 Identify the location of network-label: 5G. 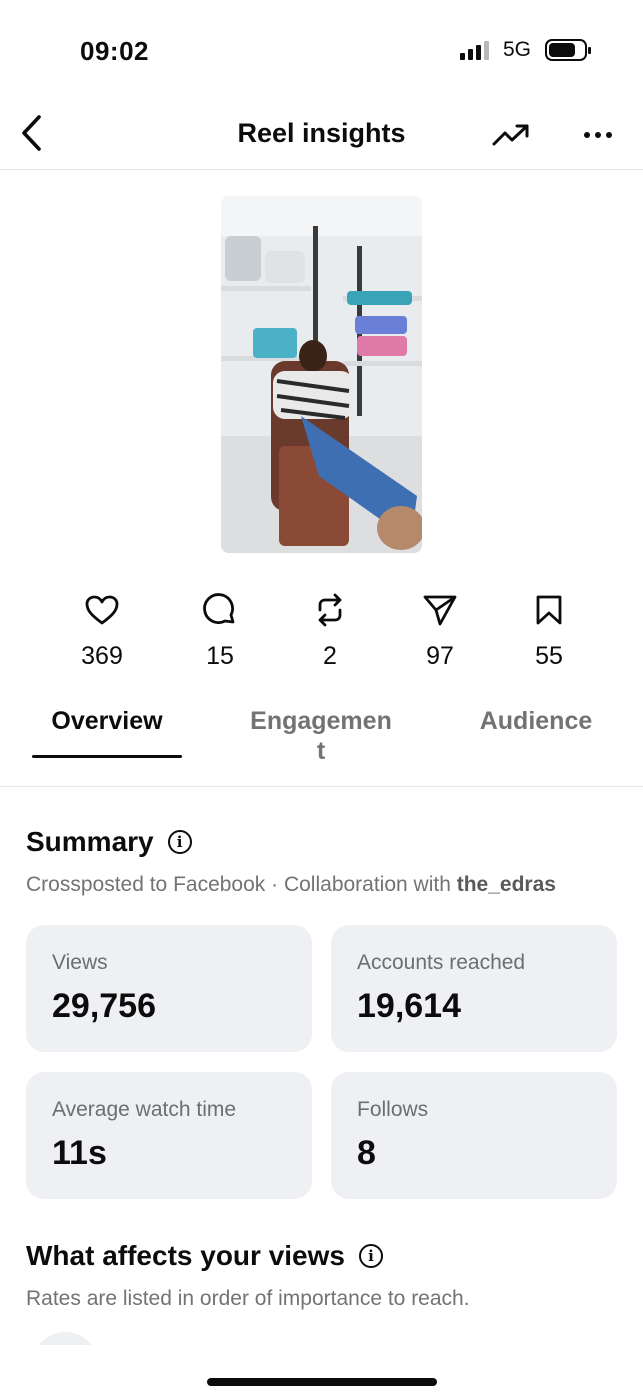
(516, 49).